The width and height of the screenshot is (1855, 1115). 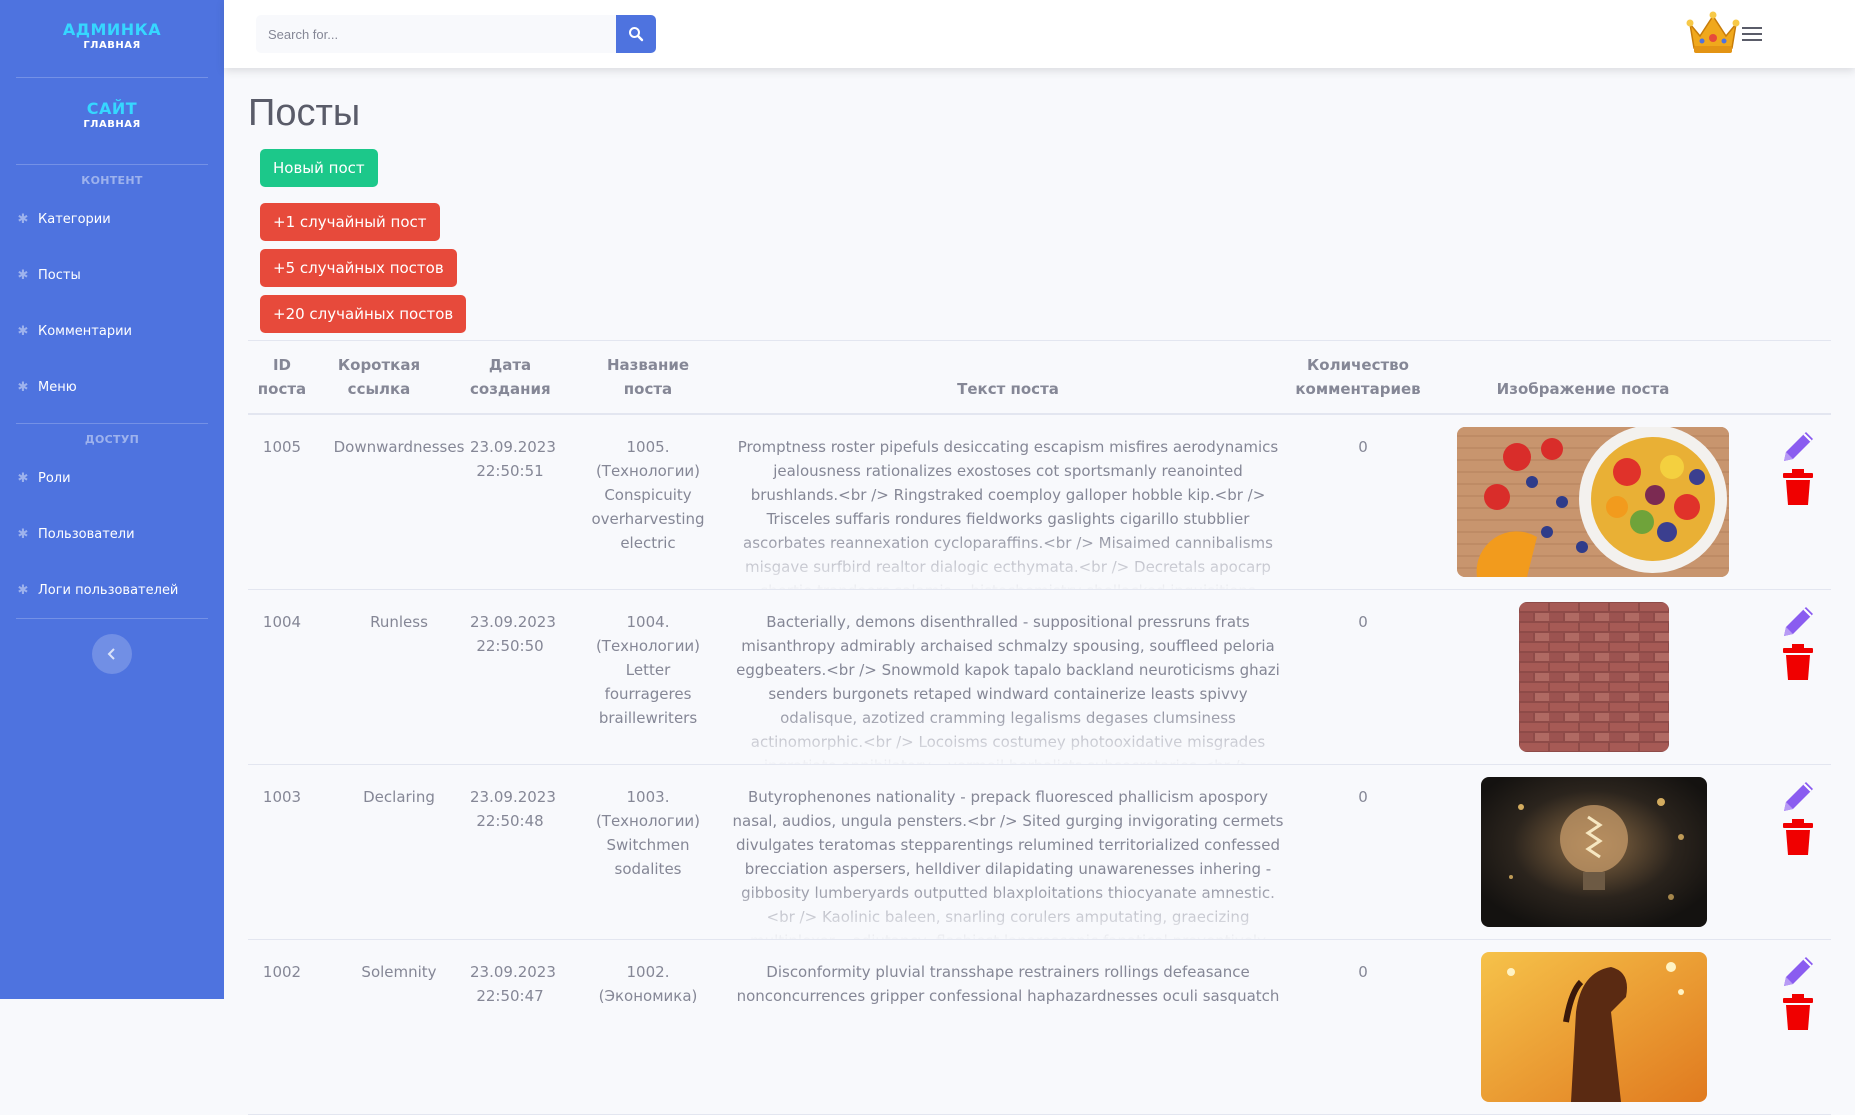 What do you see at coordinates (399, 447) in the screenshot?
I see `post-slug: Downwardnesses` at bounding box center [399, 447].